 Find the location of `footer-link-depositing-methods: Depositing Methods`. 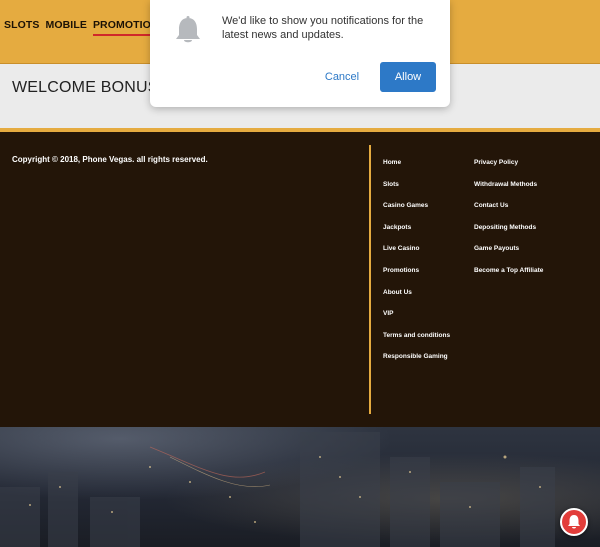

footer-link-depositing-methods: Depositing Methods is located at coordinates (508, 234).